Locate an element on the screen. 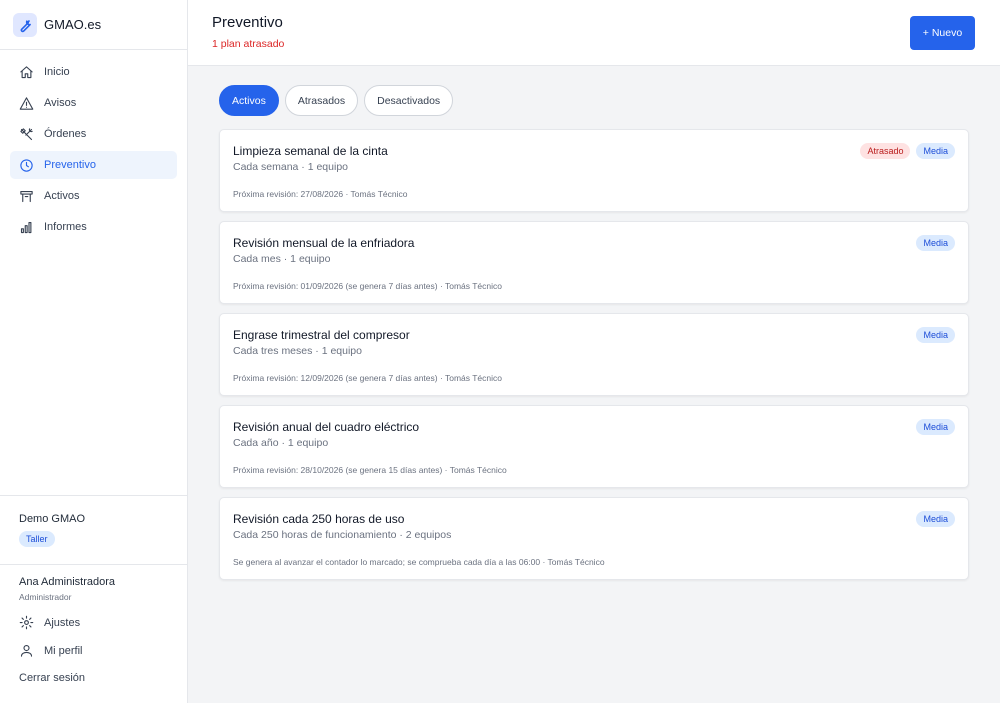 The width and height of the screenshot is (1000, 703). settings-link: Ajustes is located at coordinates (103, 622).